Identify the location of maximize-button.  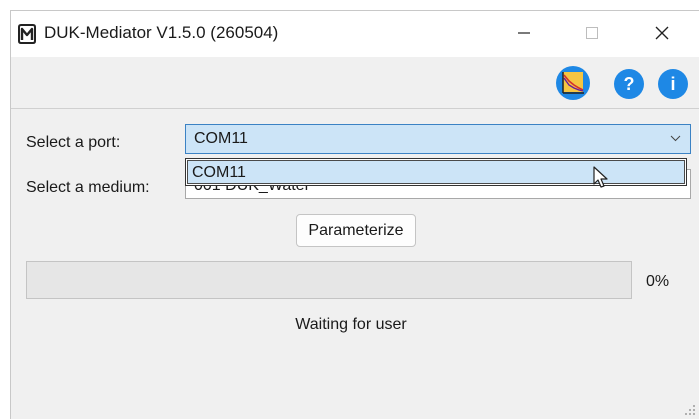
(592, 33).